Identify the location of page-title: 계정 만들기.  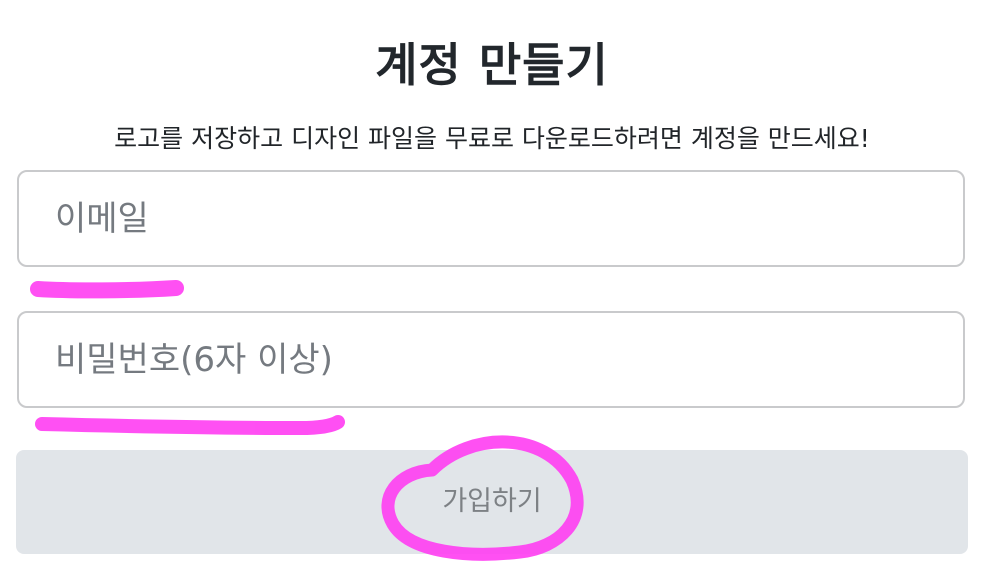
(492, 64).